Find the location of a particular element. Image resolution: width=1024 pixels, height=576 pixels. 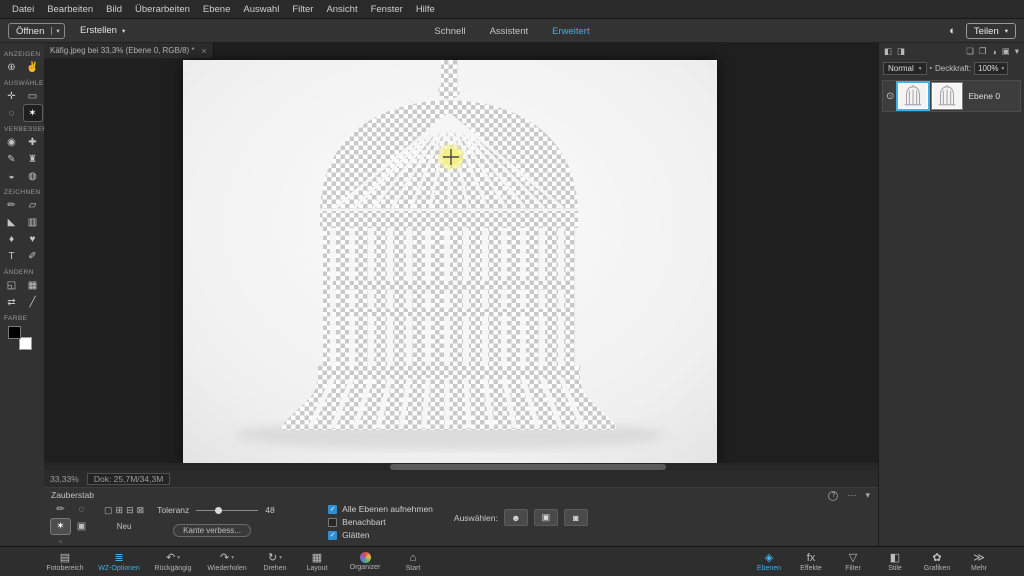

lock-transparency-icon: ▪ is located at coordinates (931, 68).